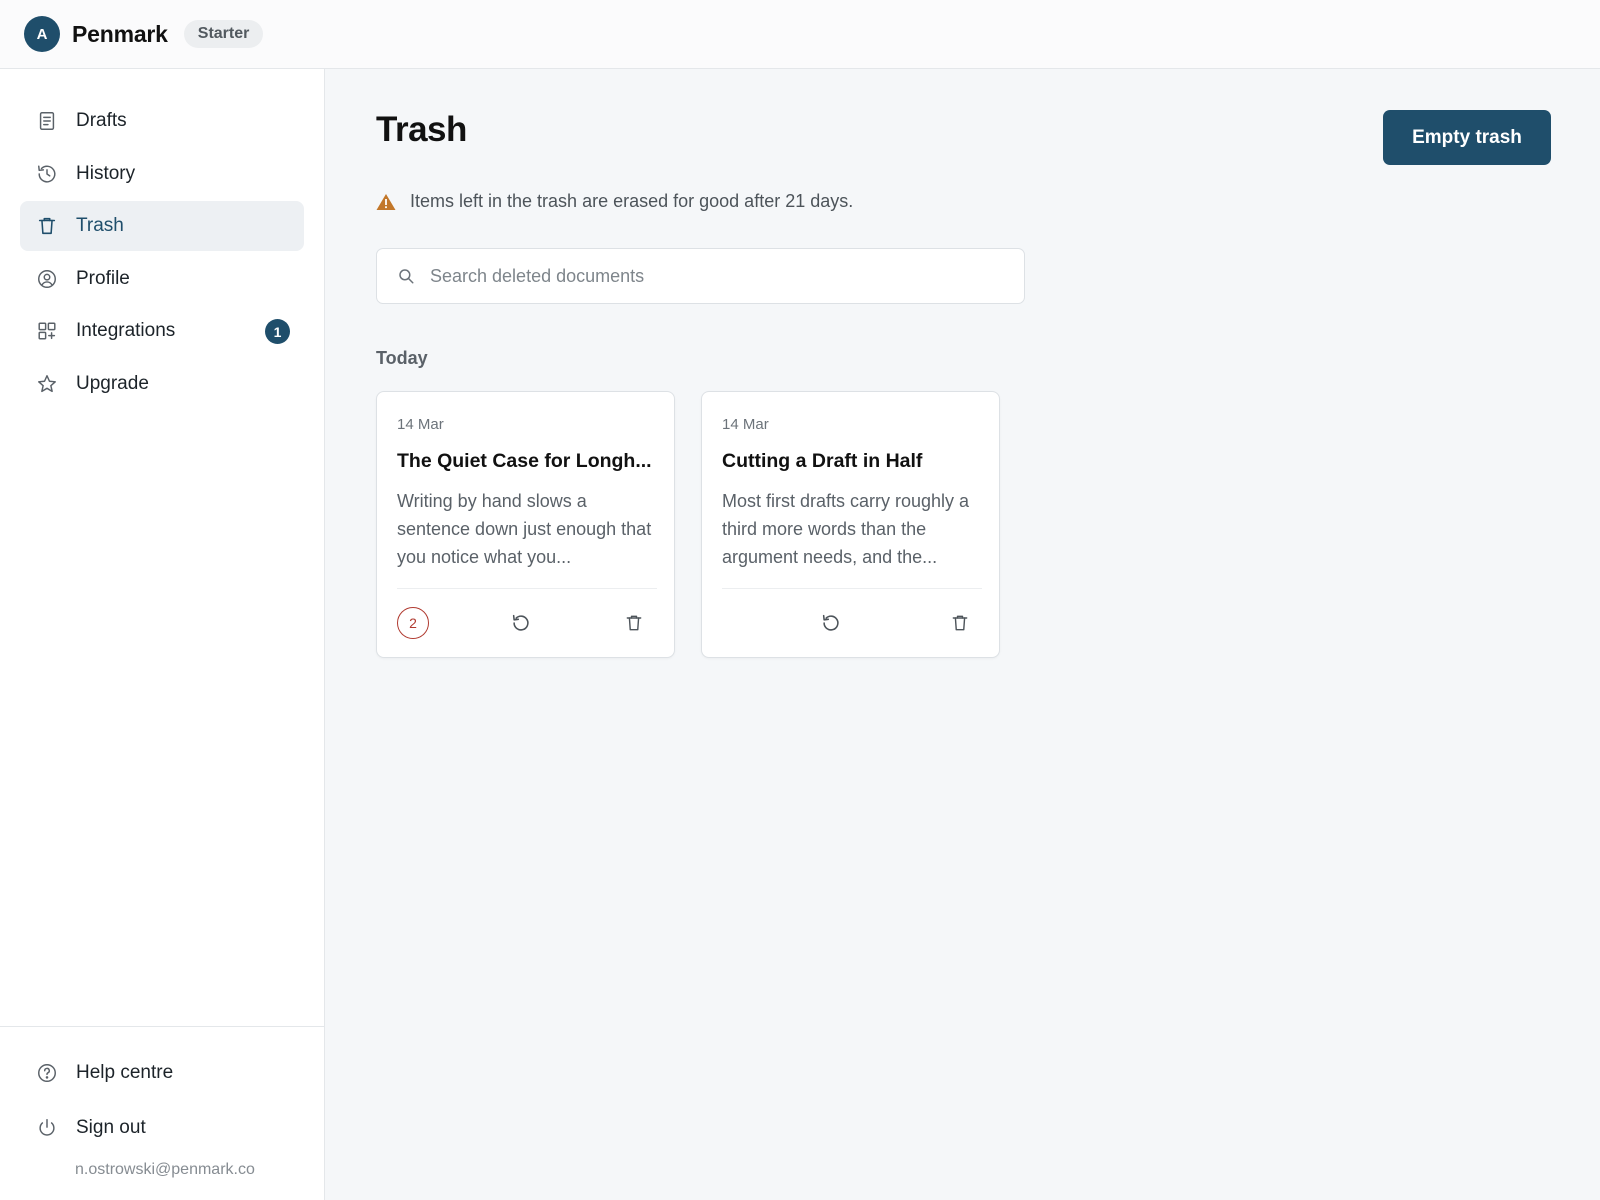  I want to click on sidebar-item-label: Sign out, so click(111, 1127).